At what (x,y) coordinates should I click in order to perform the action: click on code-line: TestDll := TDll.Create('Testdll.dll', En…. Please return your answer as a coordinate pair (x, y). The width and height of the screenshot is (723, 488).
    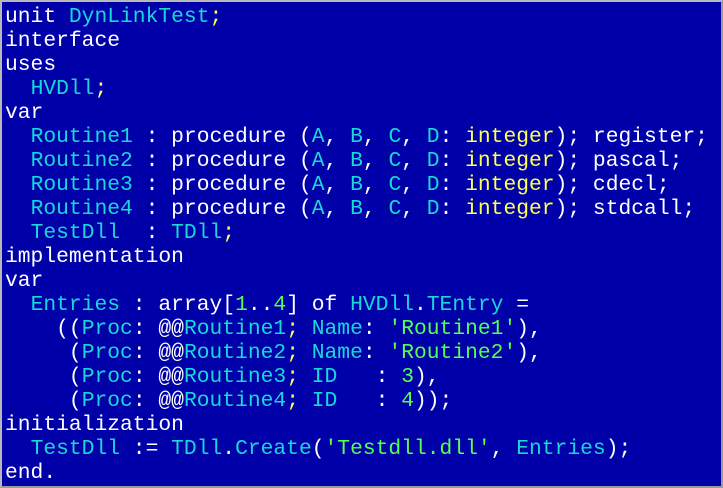
    Looking at the image, I should click on (356, 449).